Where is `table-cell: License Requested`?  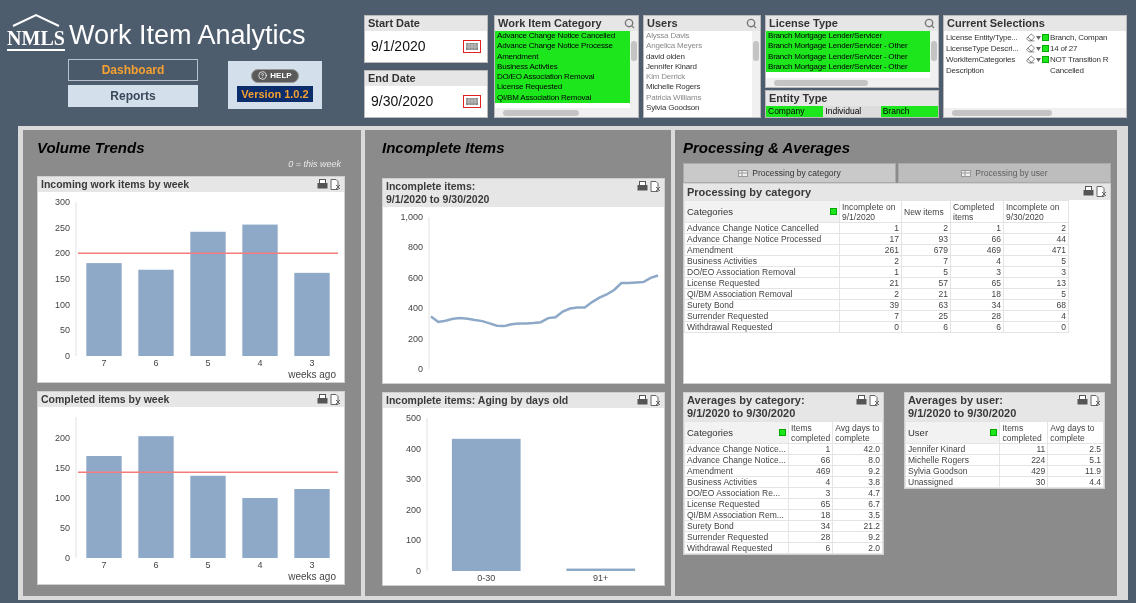
table-cell: License Requested is located at coordinates (762, 283).